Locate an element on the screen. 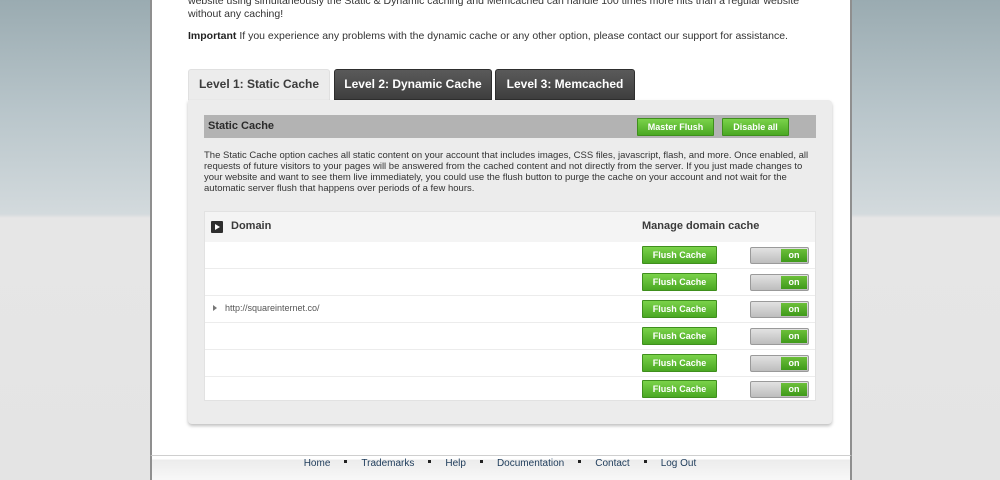 This screenshot has width=1000, height=480. master-flush-button: Master Flush is located at coordinates (675, 127).